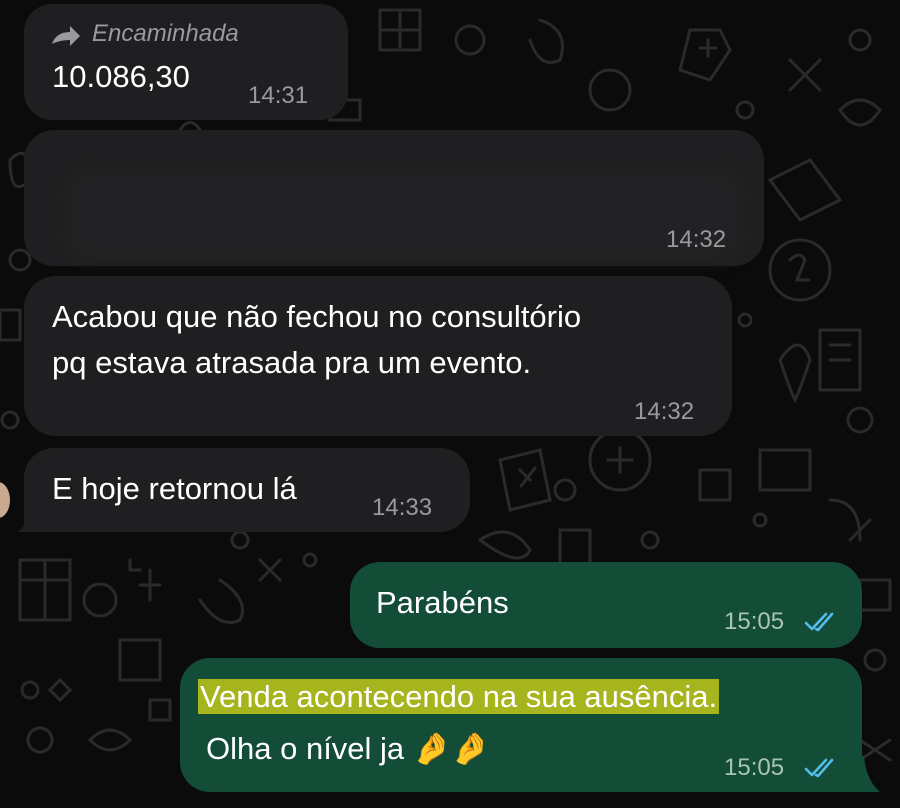 The height and width of the screenshot is (808, 900). I want to click on redacted-content, so click(404, 215).